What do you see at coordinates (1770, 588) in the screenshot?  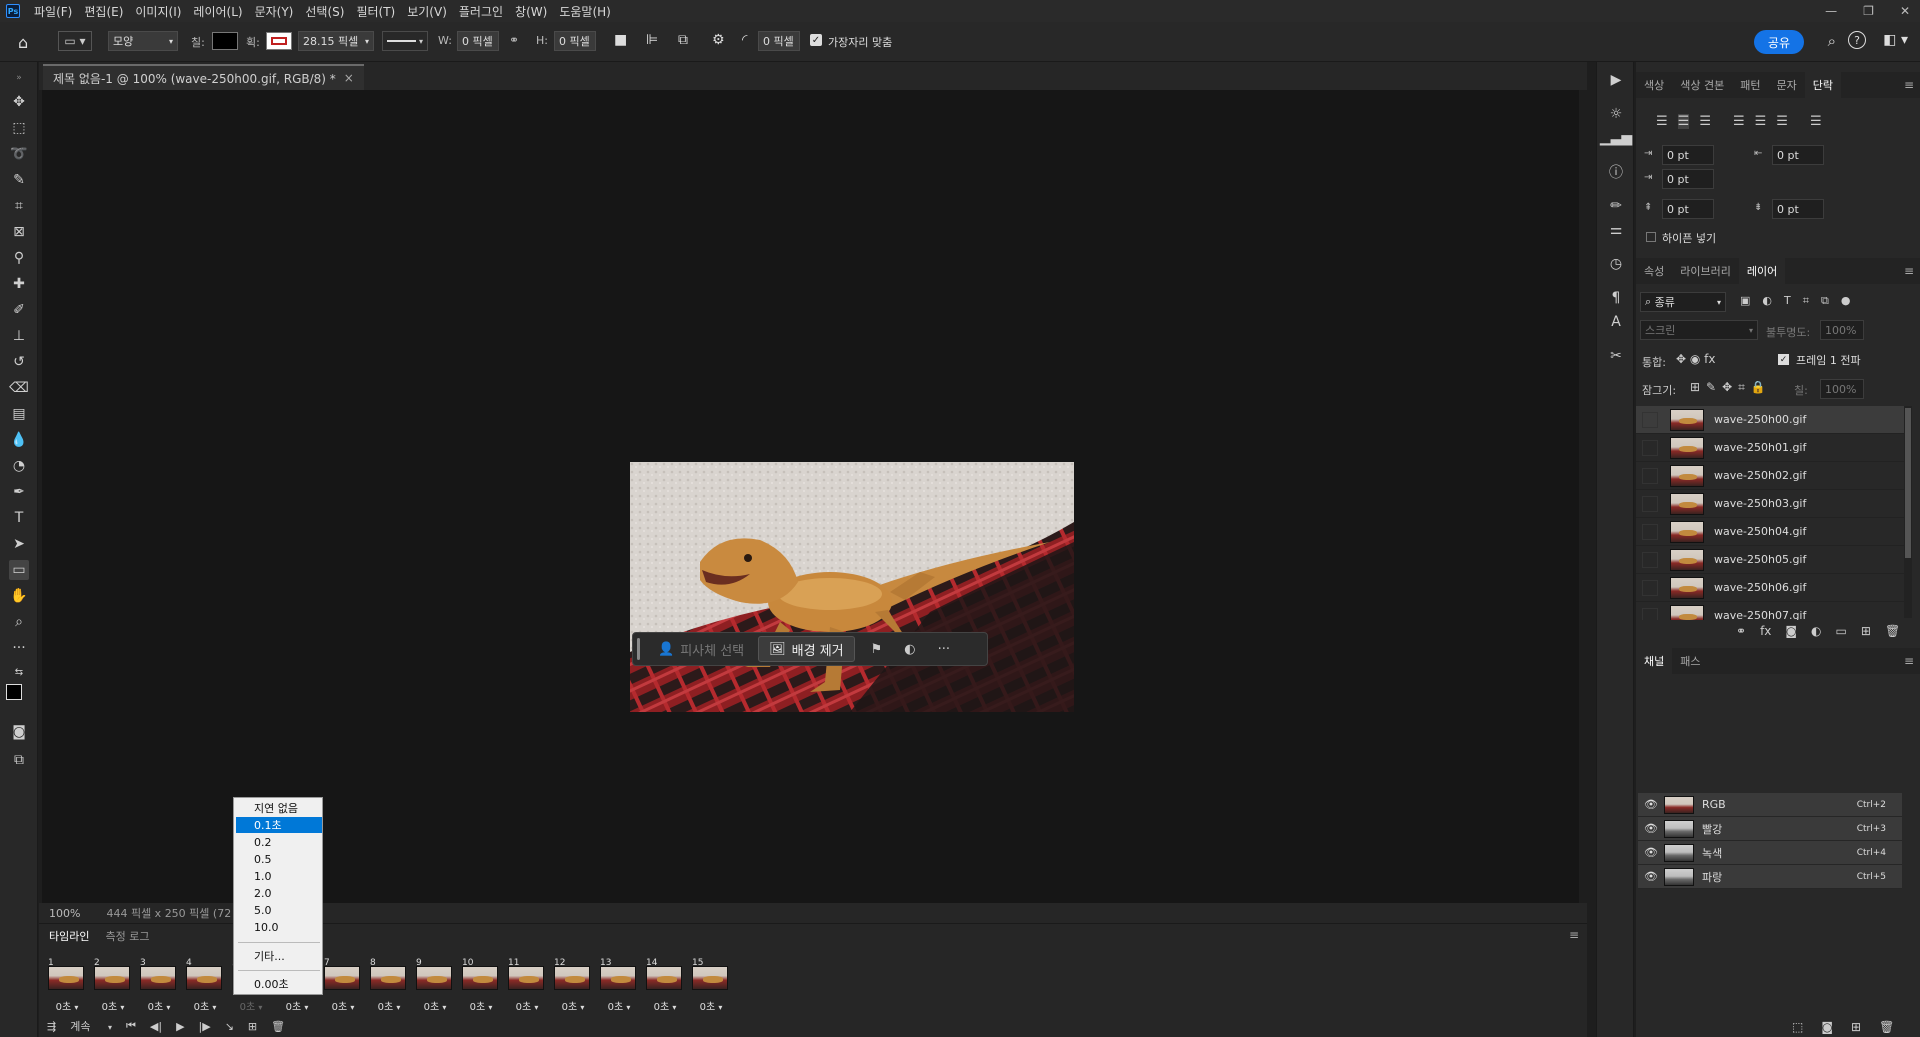 I see `layer-row: wave-250h06.gif` at bounding box center [1770, 588].